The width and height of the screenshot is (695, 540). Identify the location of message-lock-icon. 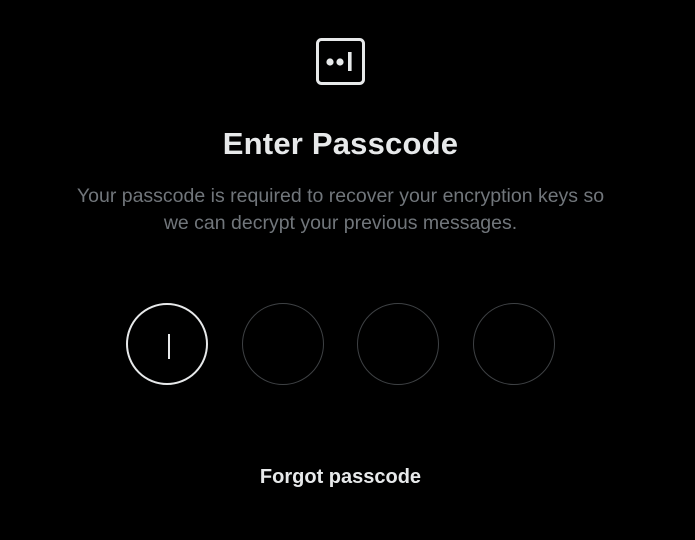
(340, 61).